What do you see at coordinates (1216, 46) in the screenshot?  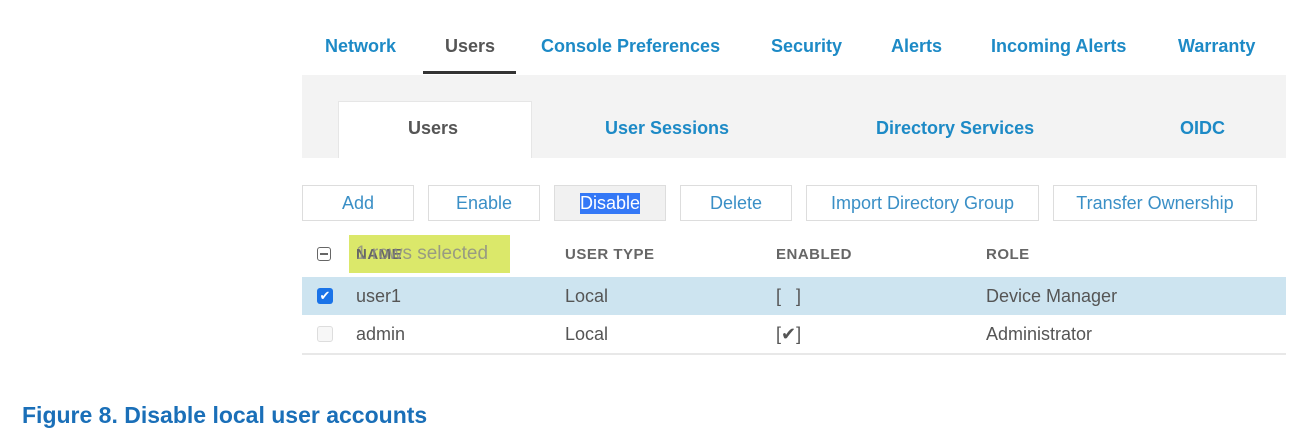 I see `tab-warranty: Warranty` at bounding box center [1216, 46].